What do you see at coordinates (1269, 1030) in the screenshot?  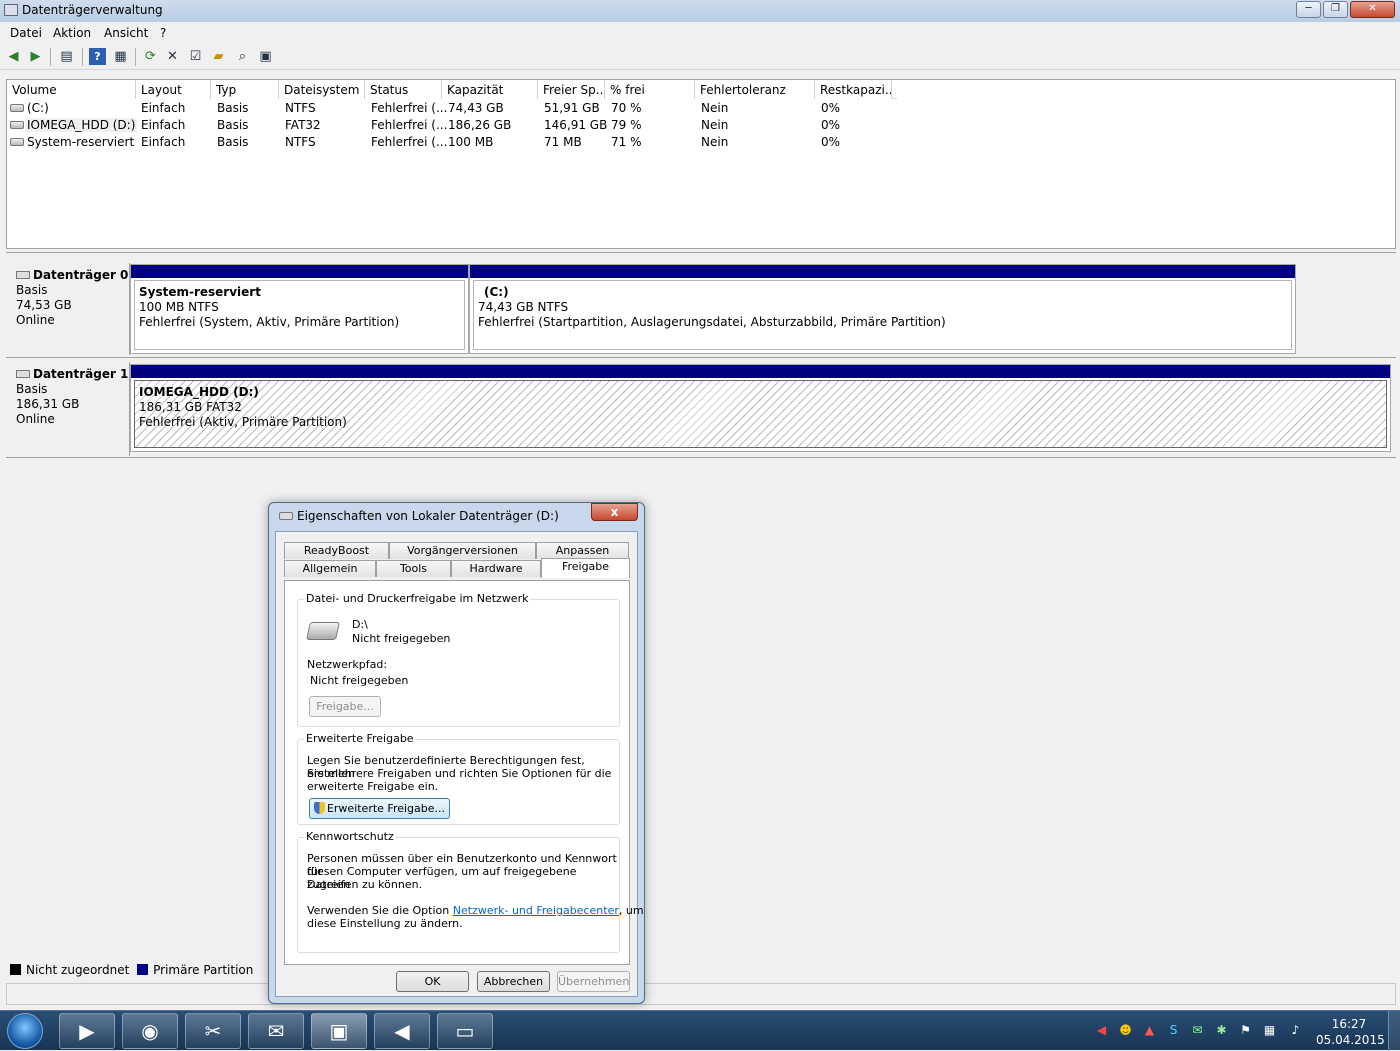 I see `tray-network-icon: ▦` at bounding box center [1269, 1030].